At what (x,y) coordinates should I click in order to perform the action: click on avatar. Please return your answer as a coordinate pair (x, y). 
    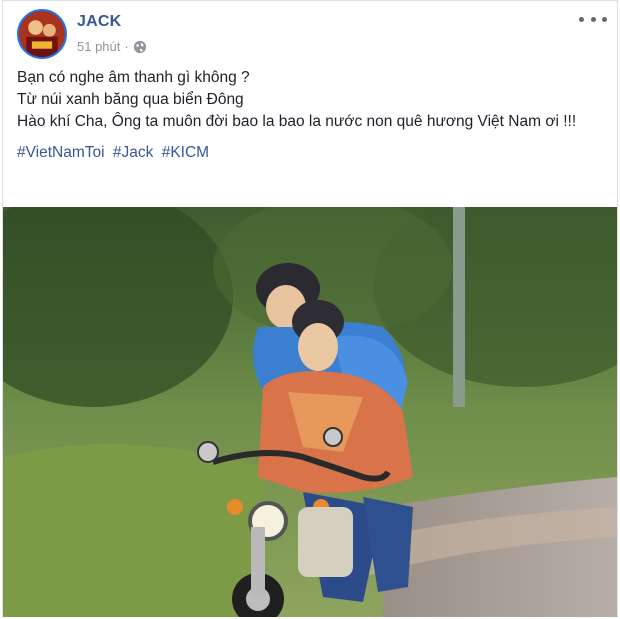
    Looking at the image, I should click on (42, 34).